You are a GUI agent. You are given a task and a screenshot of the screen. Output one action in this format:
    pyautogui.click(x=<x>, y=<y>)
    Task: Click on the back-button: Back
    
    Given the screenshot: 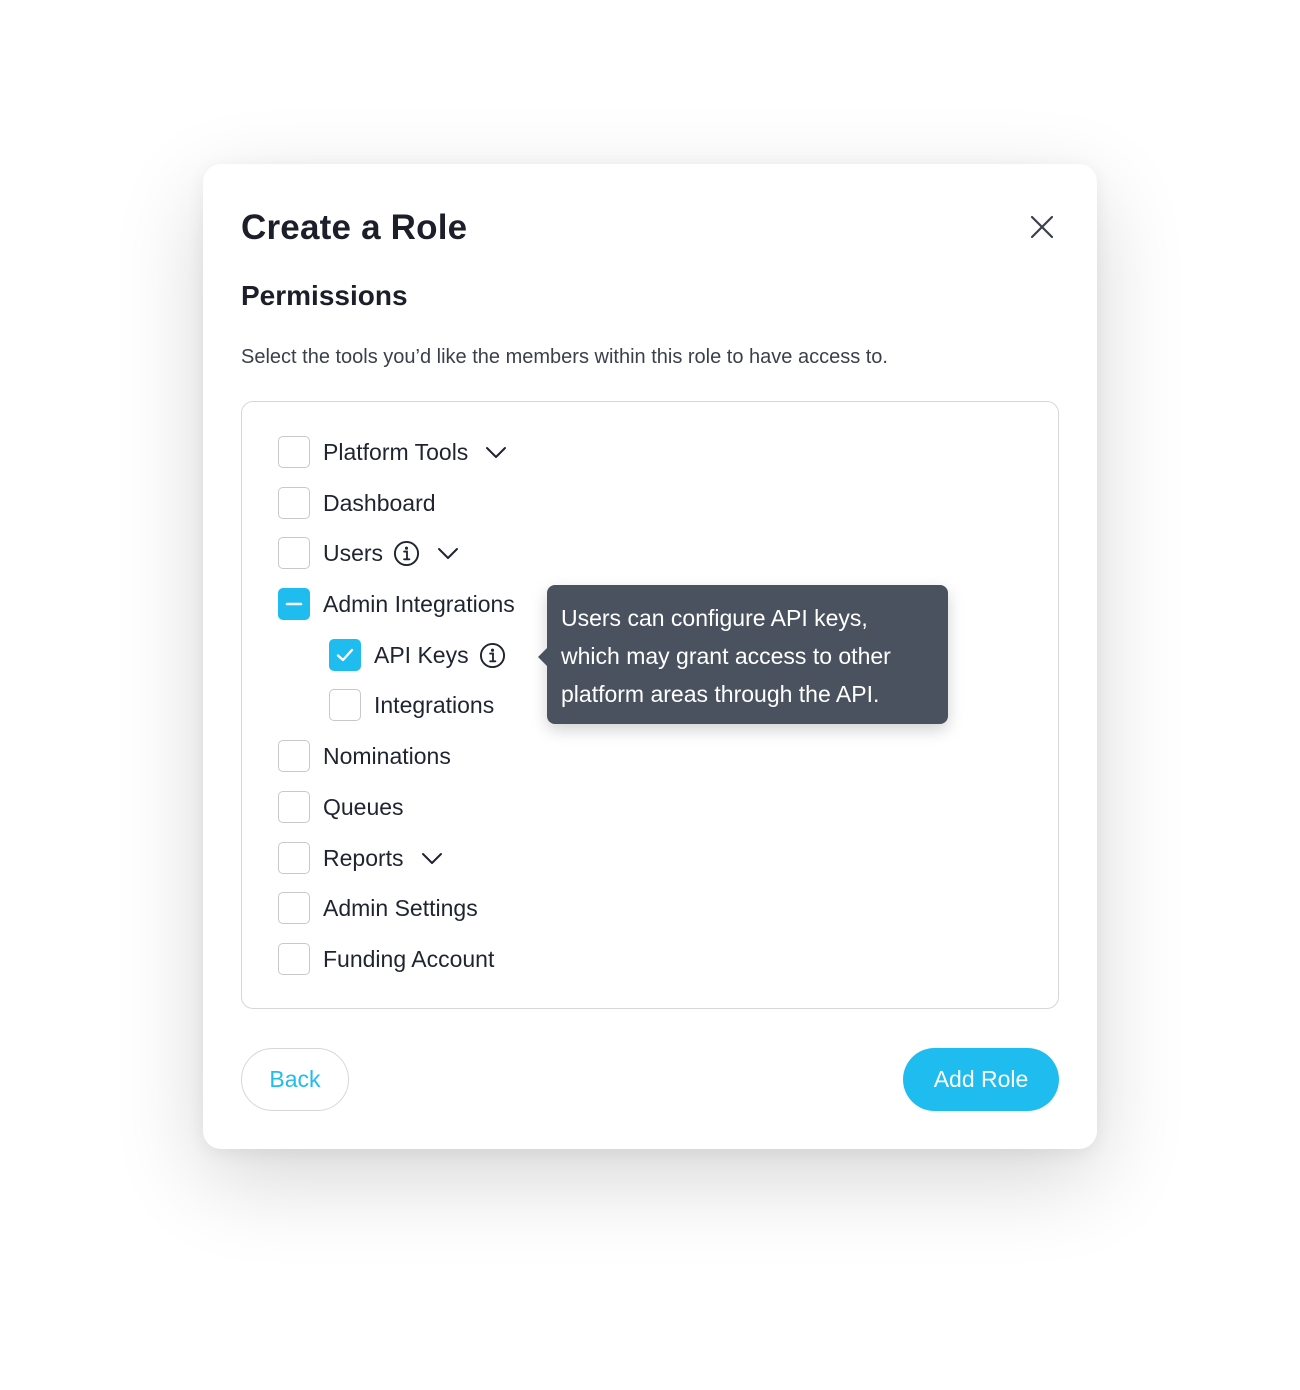 What is the action you would take?
    pyautogui.click(x=295, y=1079)
    